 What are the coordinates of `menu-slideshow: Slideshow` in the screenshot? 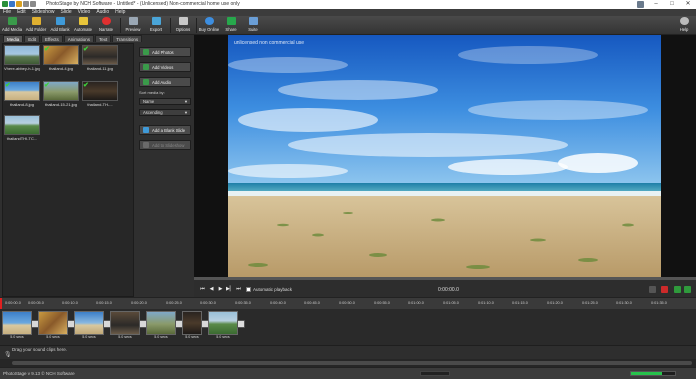 It's located at (43, 12).